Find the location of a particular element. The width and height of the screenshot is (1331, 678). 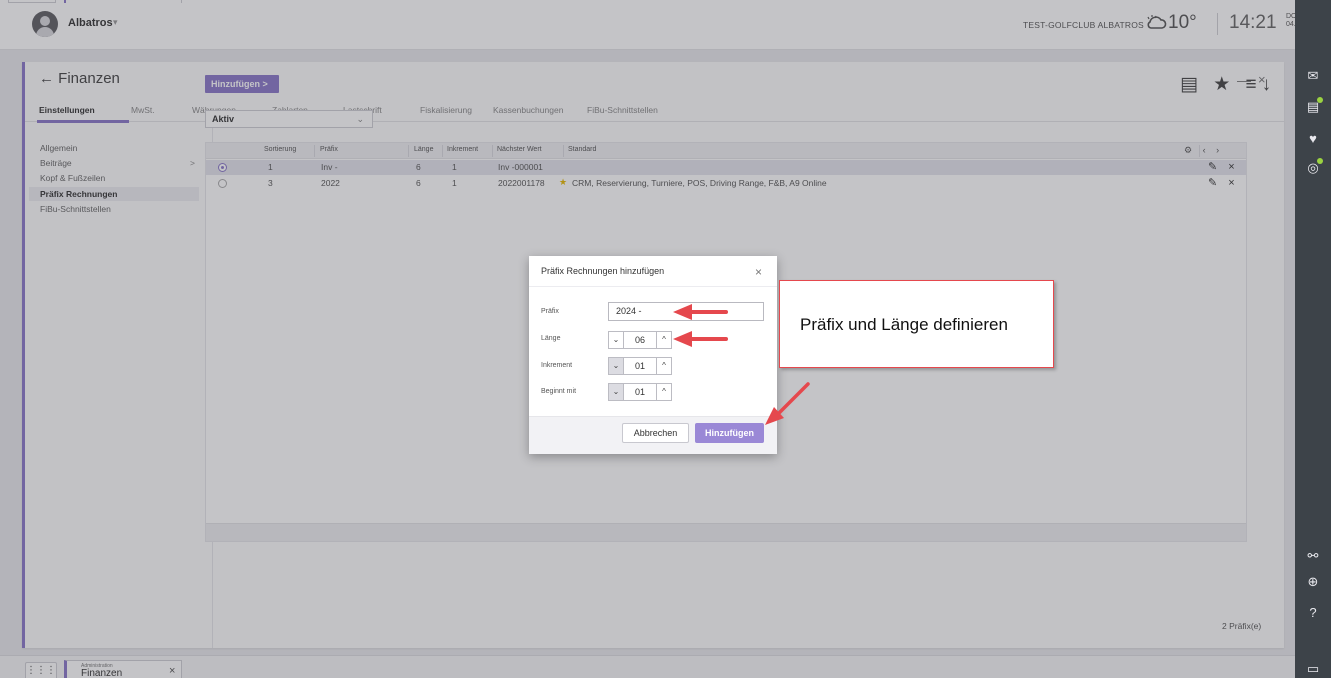

callout-text: Präfix und Länge definieren is located at coordinates (904, 324).